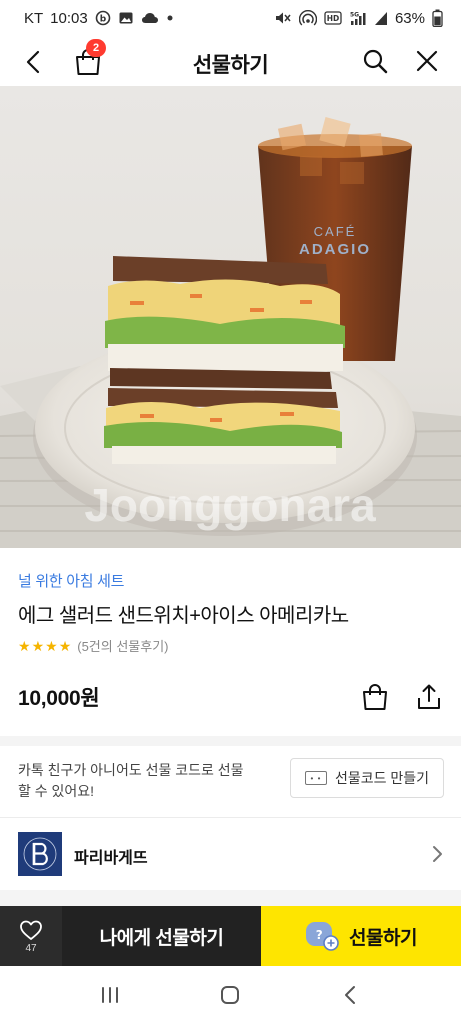 The width and height of the screenshot is (461, 1024). I want to click on wishlist-bag-button, so click(375, 697).